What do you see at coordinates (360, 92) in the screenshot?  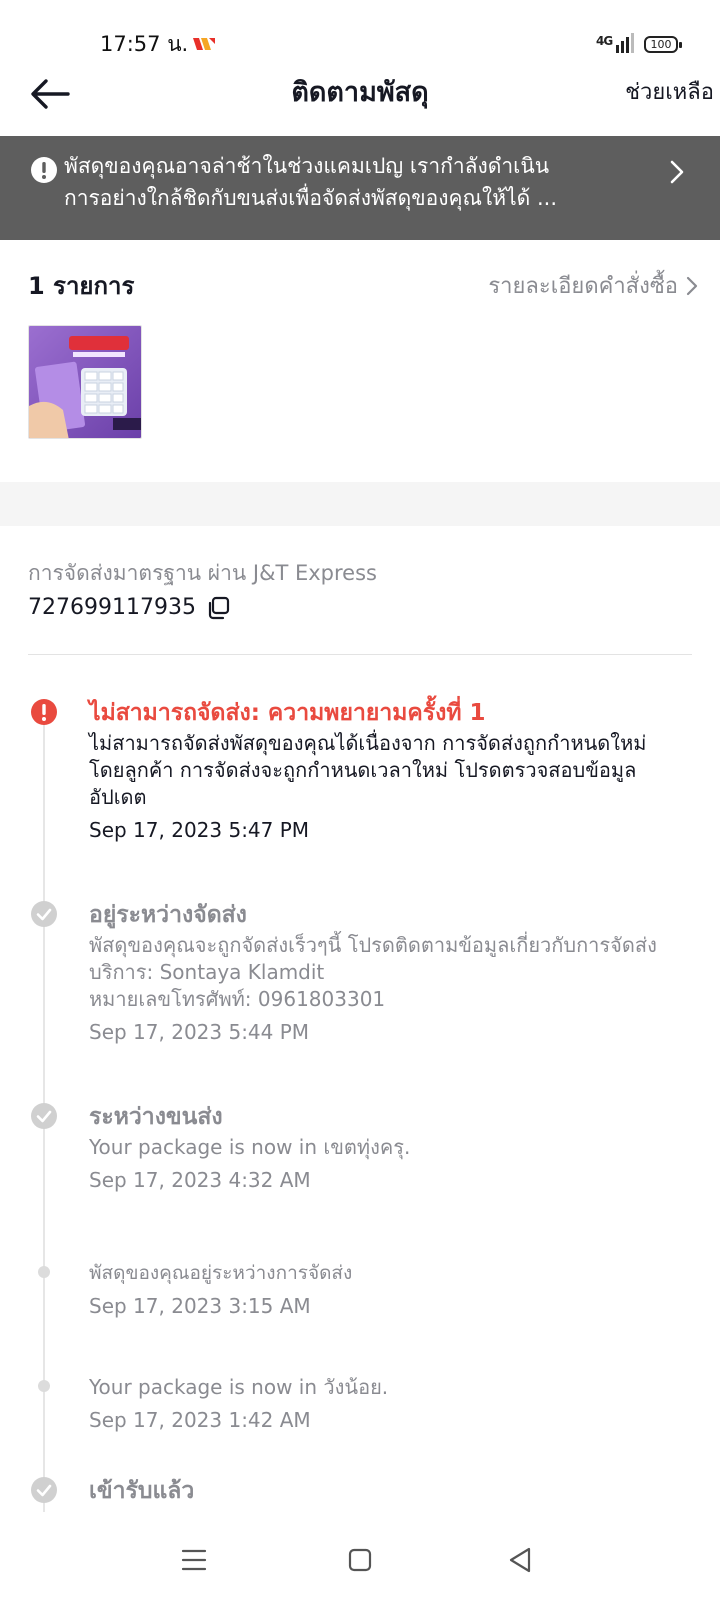 I see `page-title: ติดตามพัสดุ` at bounding box center [360, 92].